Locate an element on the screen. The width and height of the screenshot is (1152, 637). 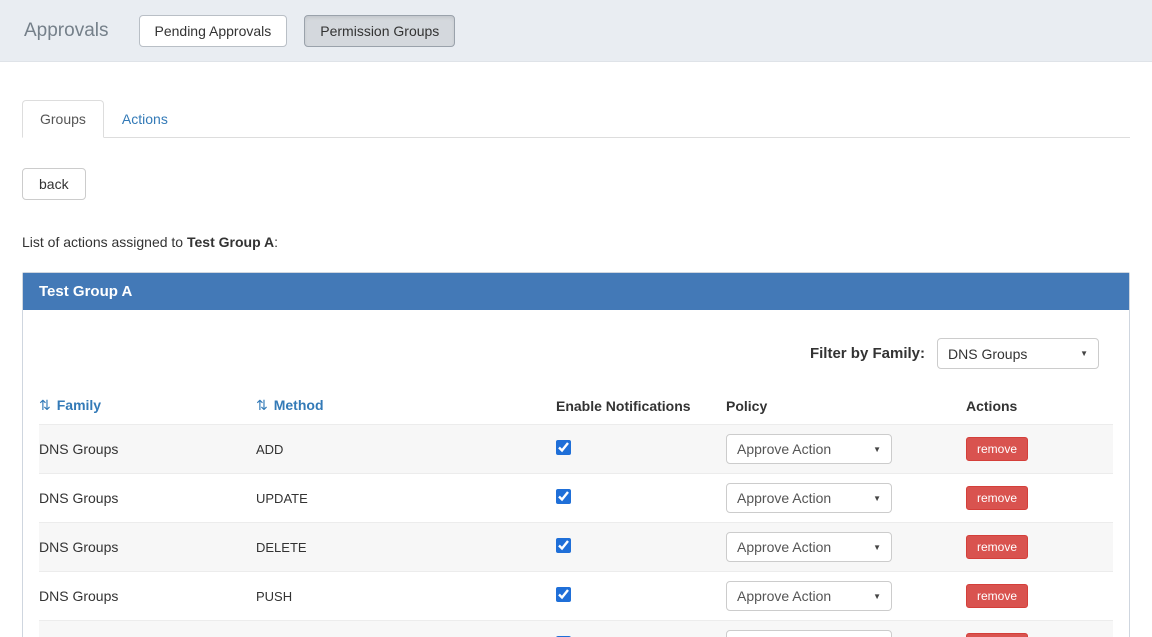
panel-title: Test Group A is located at coordinates (576, 291).